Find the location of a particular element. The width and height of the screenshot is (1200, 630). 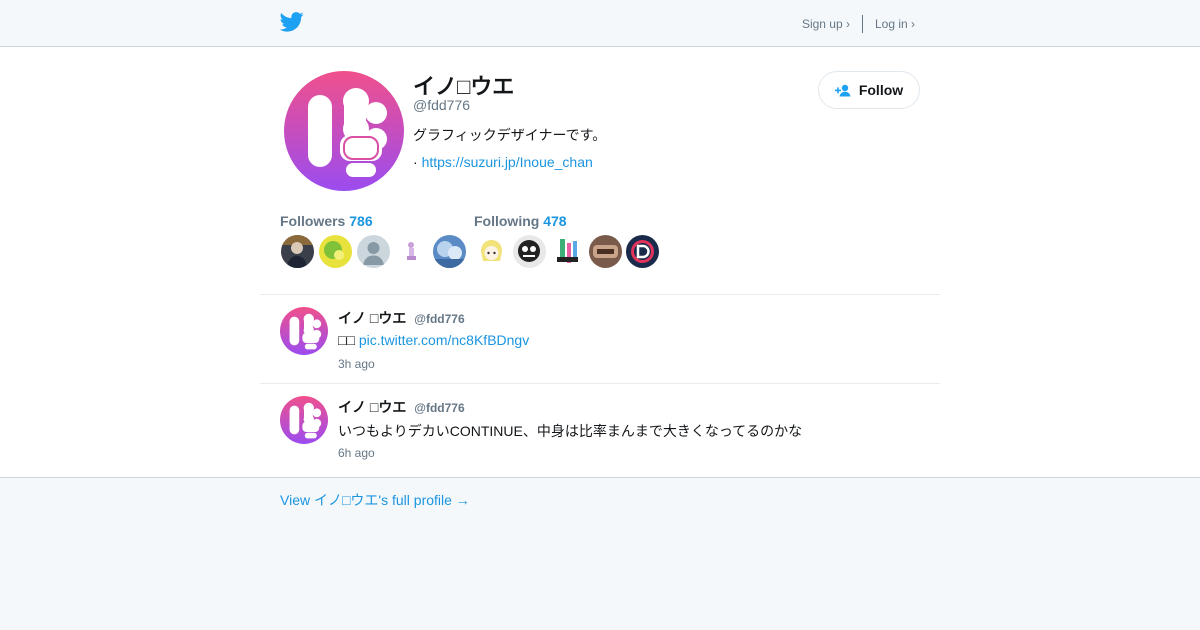

following-stat: Following 478 is located at coordinates (520, 221).